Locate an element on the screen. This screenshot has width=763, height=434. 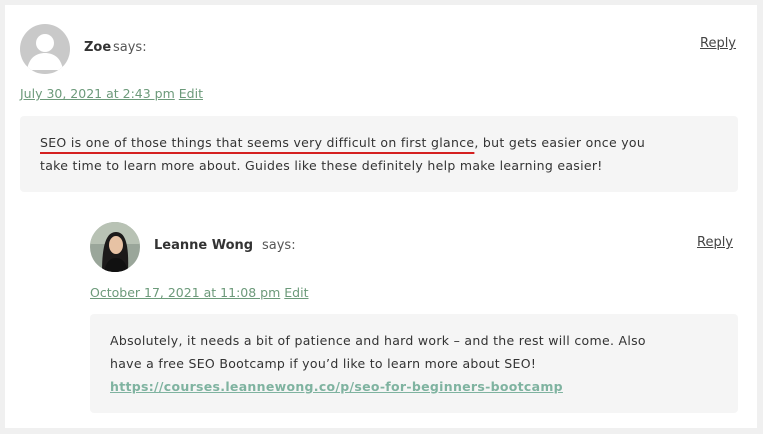
comment-author-name: Leanne Wong is located at coordinates (204, 245).